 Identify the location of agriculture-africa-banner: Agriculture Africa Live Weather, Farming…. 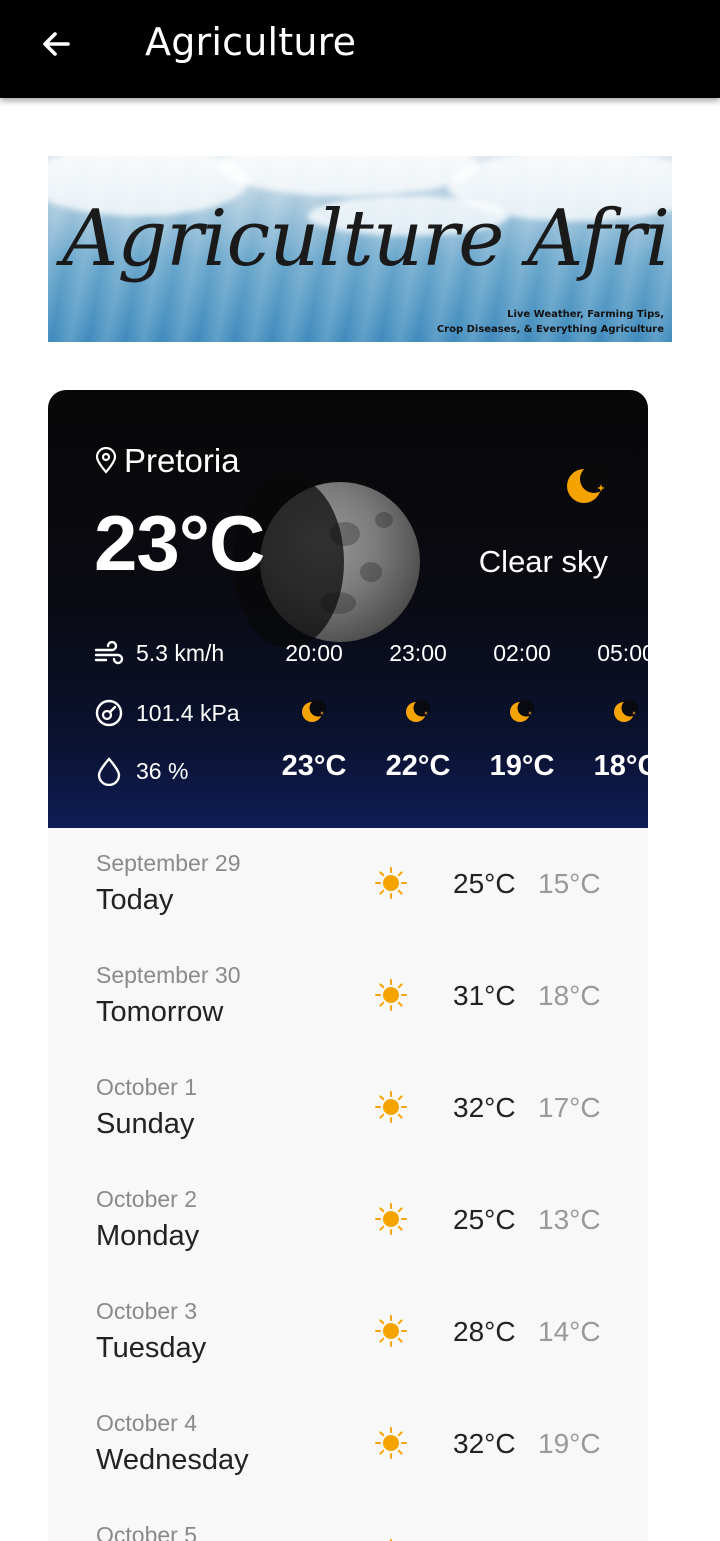
(360, 249).